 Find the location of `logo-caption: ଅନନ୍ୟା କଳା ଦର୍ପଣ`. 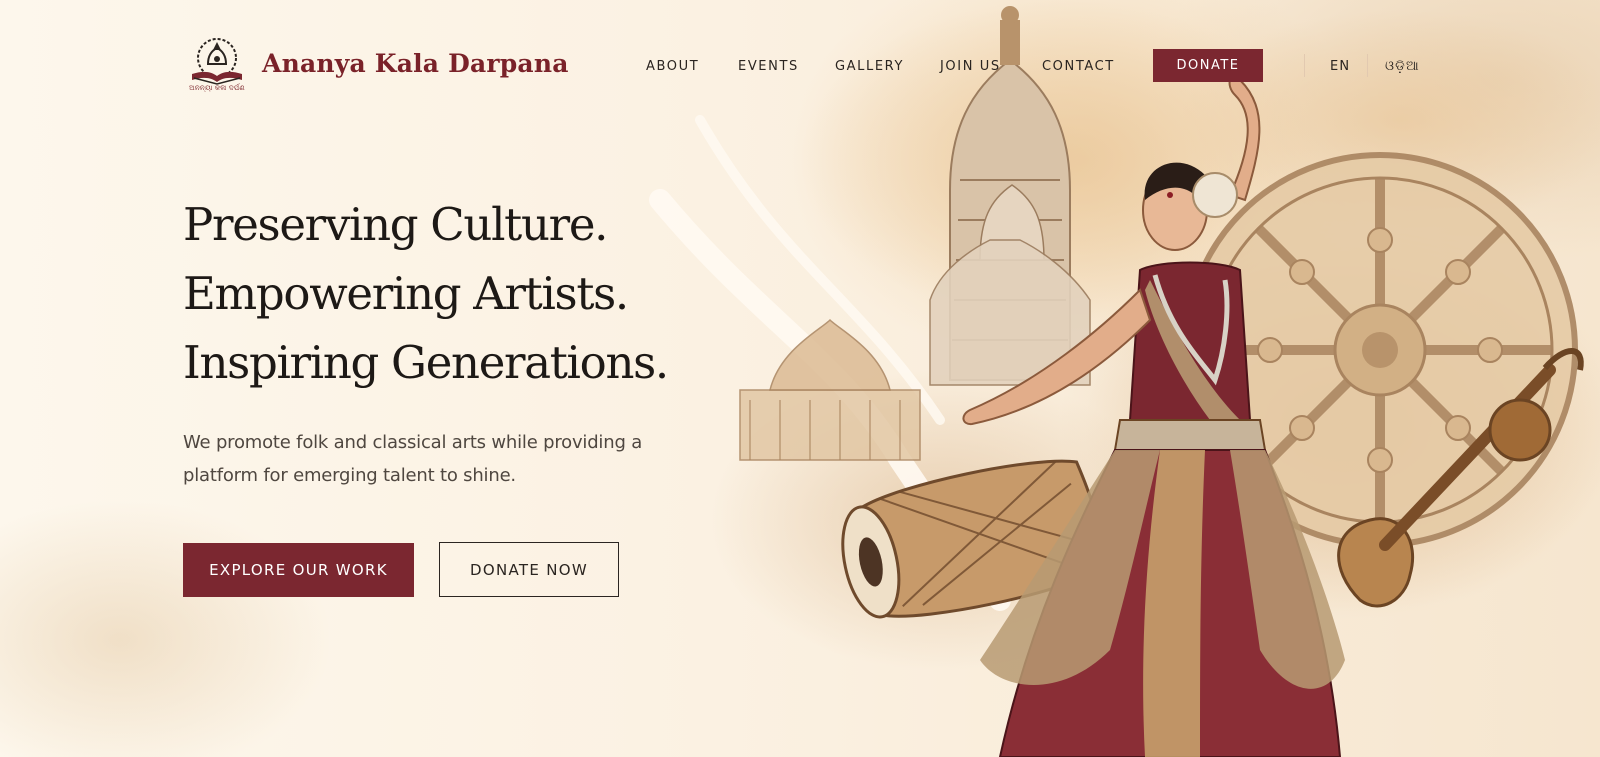

logo-caption: ଅନନ୍ୟା କଳା ଦର୍ପଣ is located at coordinates (217, 88).